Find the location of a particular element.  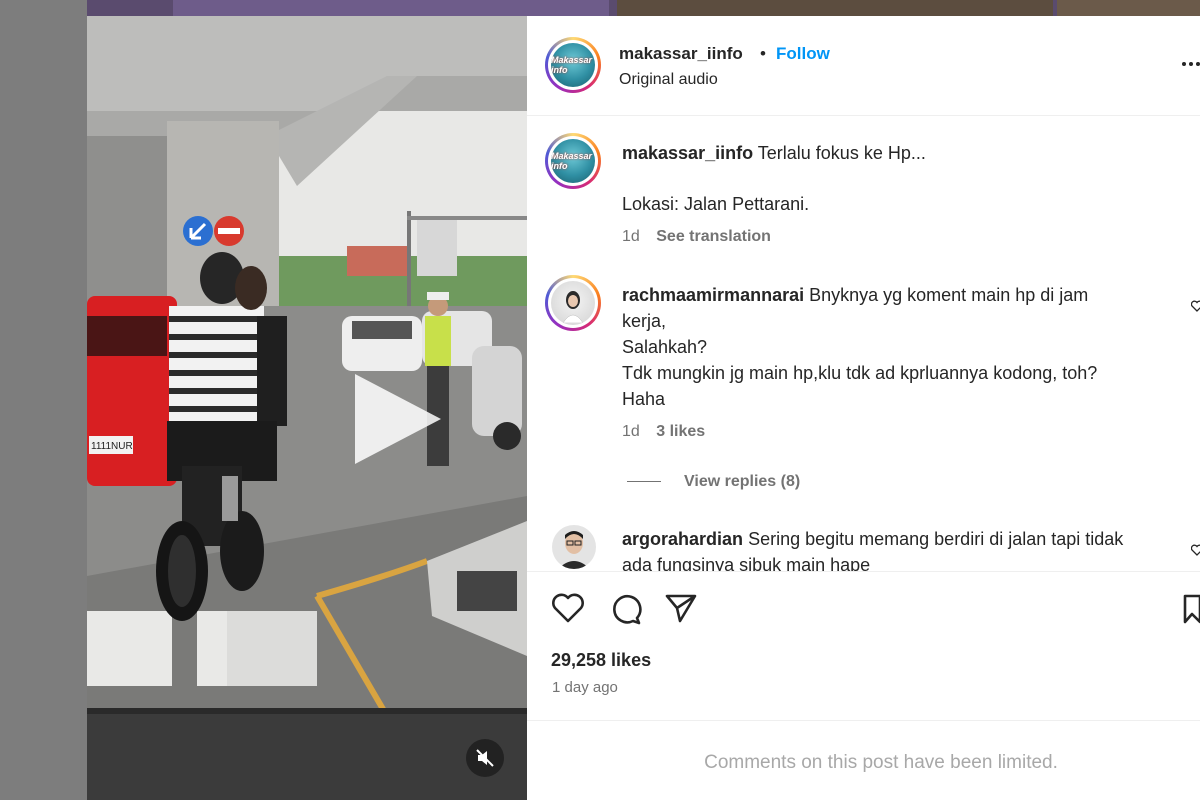

author-avatar: Makassar info is located at coordinates (573, 65).